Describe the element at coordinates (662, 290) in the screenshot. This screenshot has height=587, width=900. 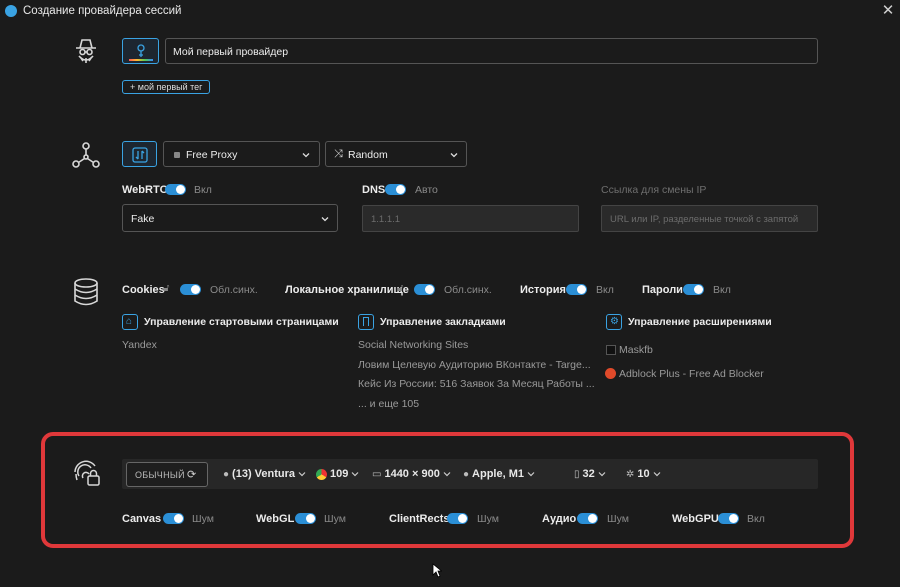
I see `passwords-label: Пароли` at that location.